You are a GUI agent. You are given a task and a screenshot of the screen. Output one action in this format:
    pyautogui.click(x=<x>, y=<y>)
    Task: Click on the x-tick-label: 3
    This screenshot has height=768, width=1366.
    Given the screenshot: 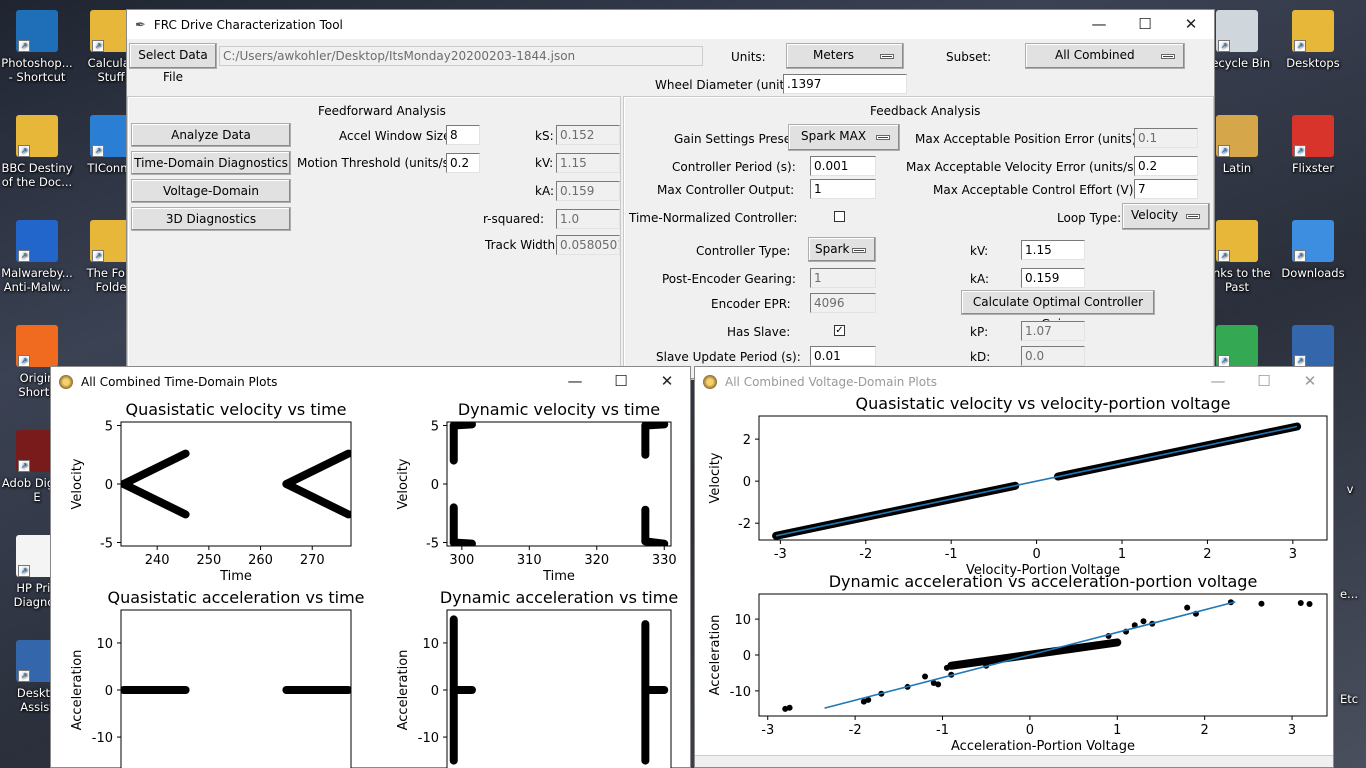 What is the action you would take?
    pyautogui.click(x=1292, y=730)
    